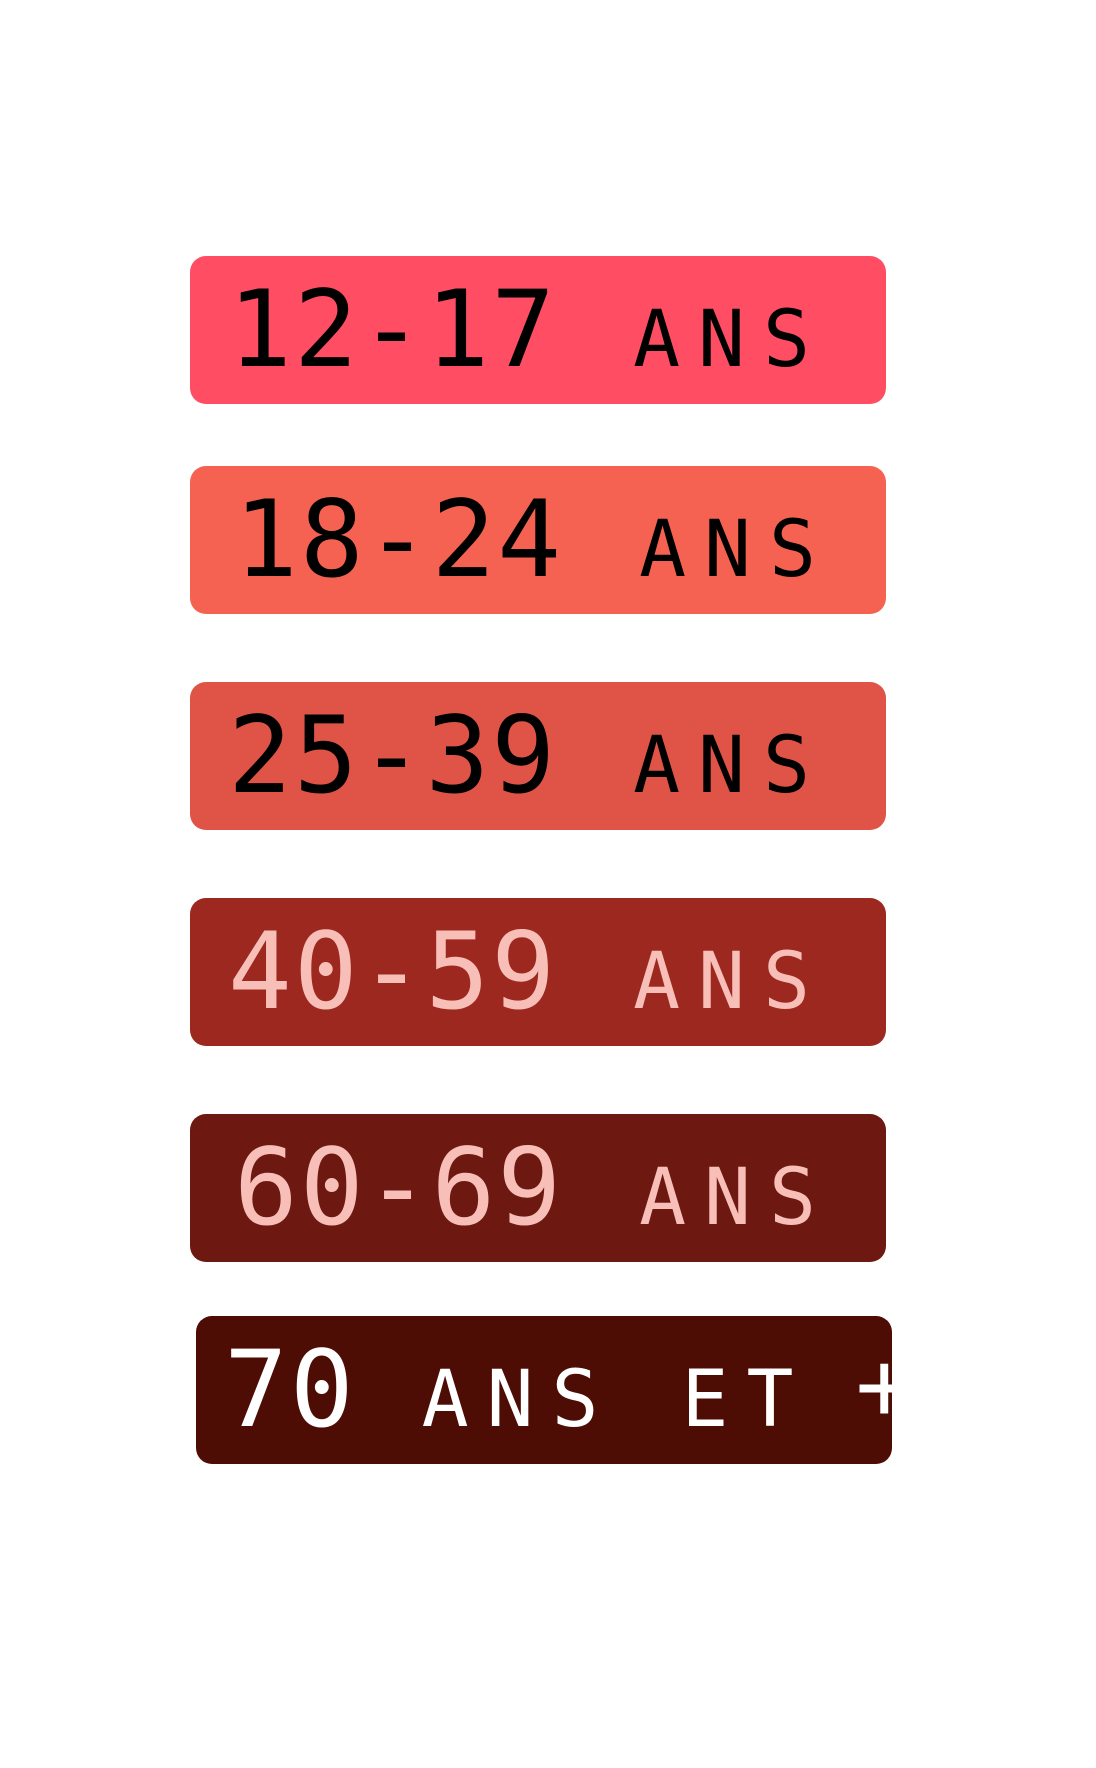  I want to click on age-range-label: 70, so click(290, 1389).